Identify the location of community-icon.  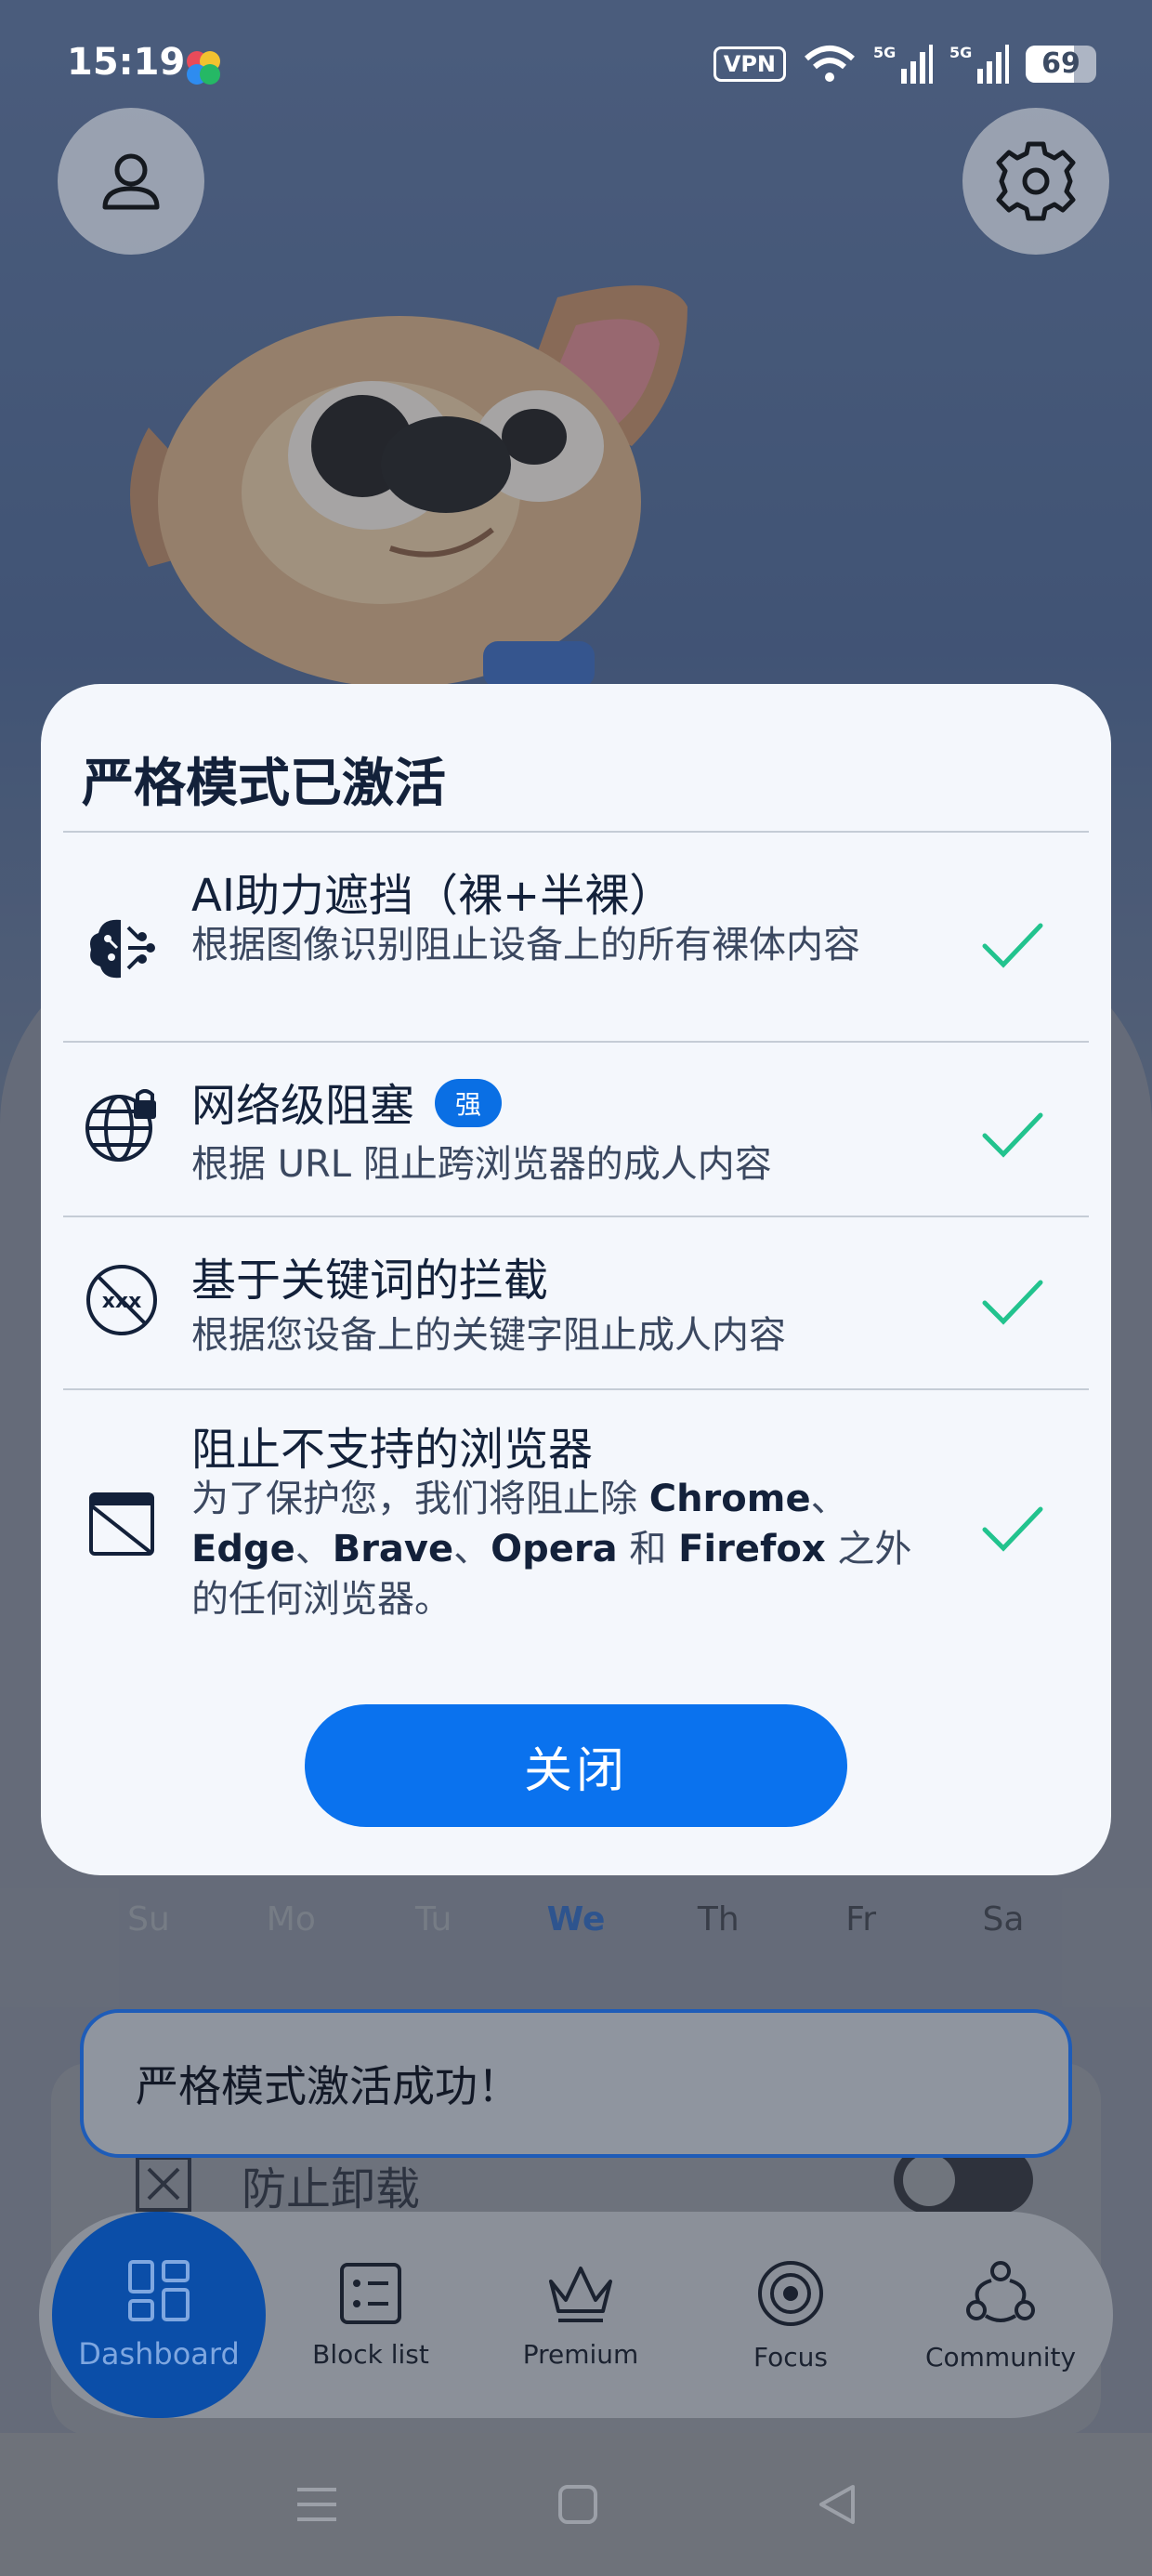
(1000, 2291).